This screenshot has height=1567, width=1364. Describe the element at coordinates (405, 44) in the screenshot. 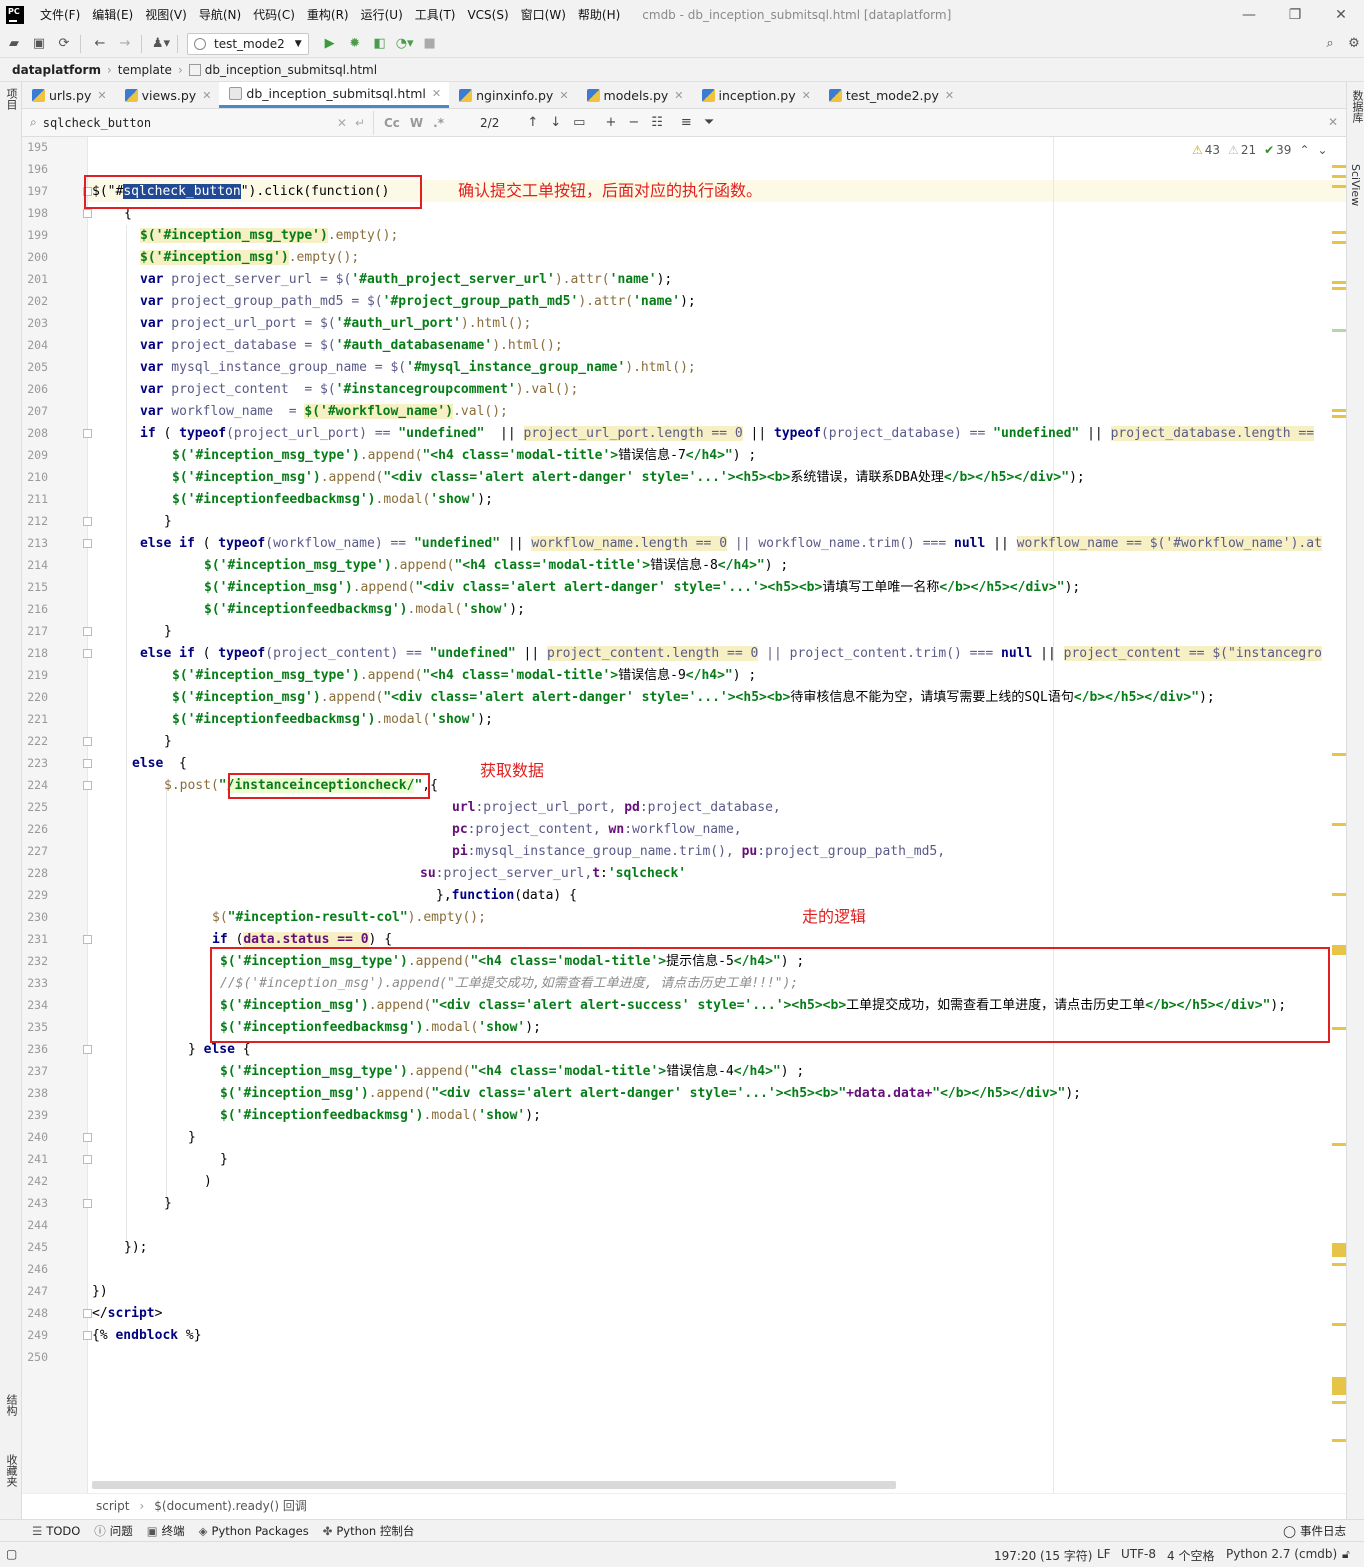

I see `profile-icon: ◔▾` at that location.